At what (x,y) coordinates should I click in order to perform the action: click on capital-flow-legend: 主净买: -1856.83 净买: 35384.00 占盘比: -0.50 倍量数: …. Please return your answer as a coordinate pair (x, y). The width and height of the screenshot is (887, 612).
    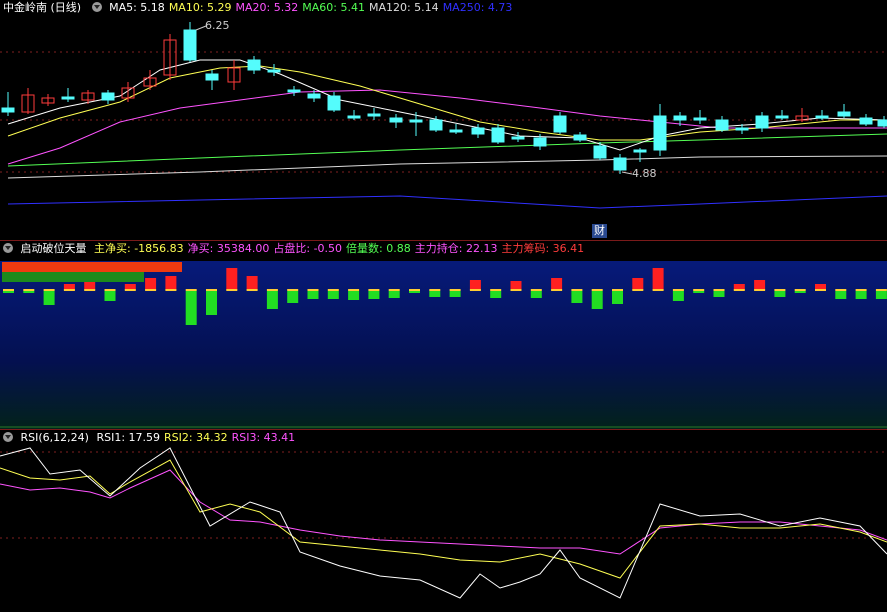
    Looking at the image, I should click on (341, 248).